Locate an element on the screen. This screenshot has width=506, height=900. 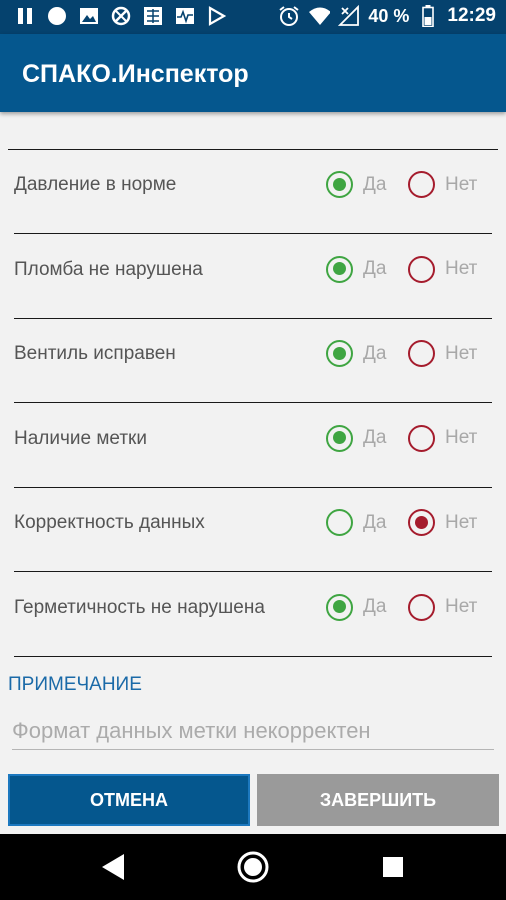
circle-icon is located at coordinates (57, 16).